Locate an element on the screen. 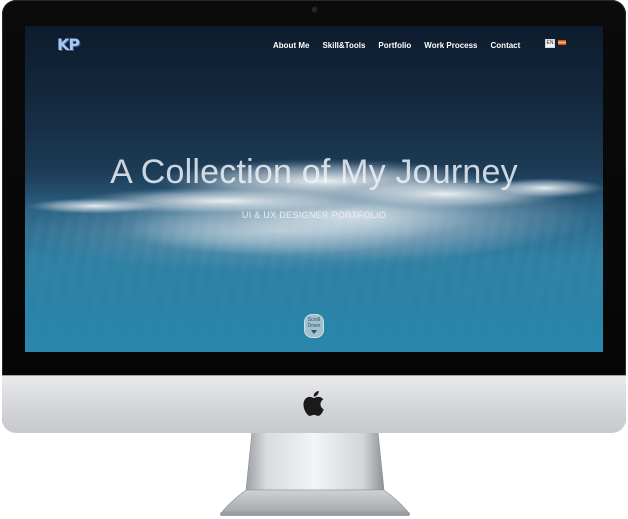  hero-subtitle: UI & UX DESIGNER PORTFOLIO is located at coordinates (314, 215).